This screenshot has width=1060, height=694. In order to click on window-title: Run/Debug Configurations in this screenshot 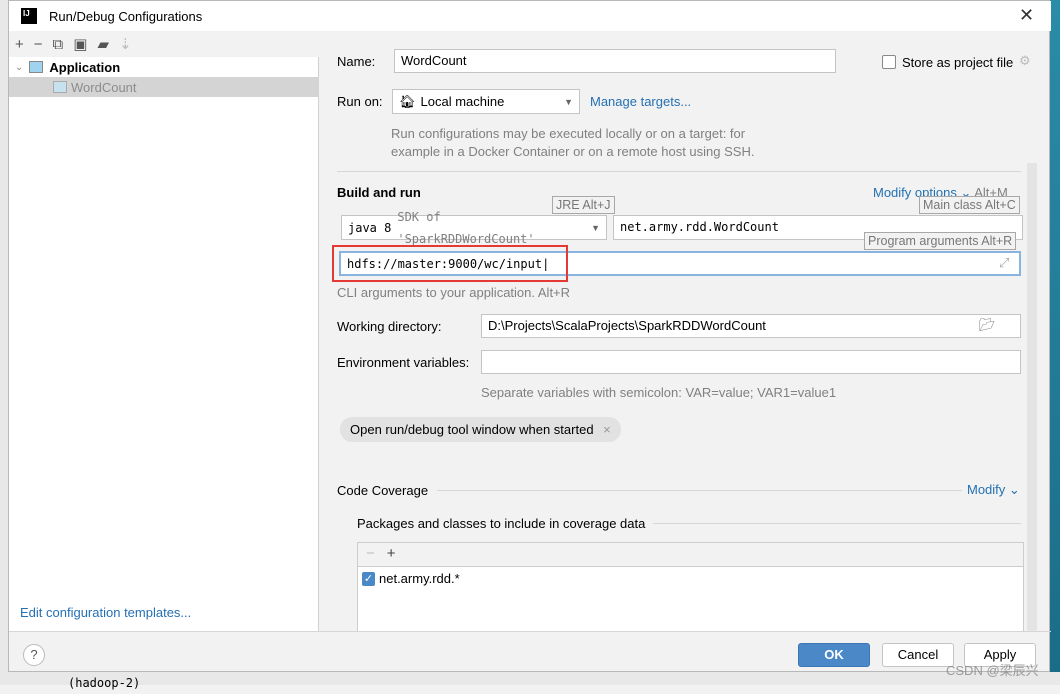, I will do `click(126, 16)`.